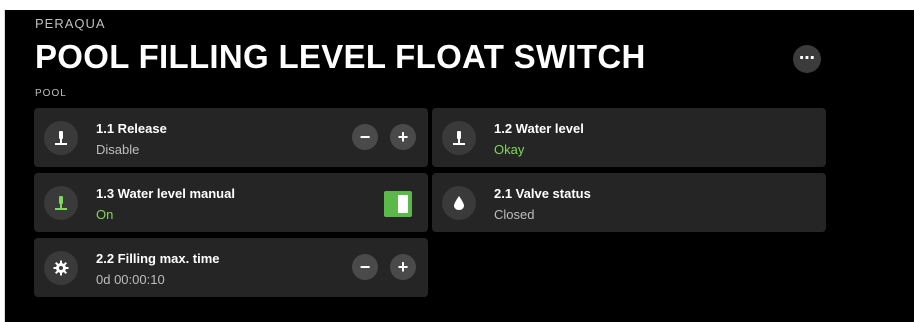  What do you see at coordinates (105, 214) in the screenshot?
I see `tile-value: On` at bounding box center [105, 214].